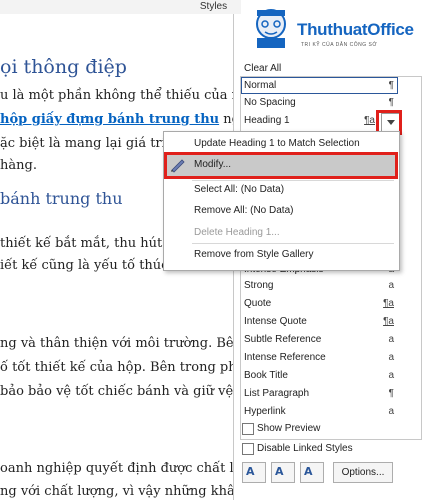  I want to click on doc-line: iết kế cũng là yếu tố thúc đẩ, so click(94, 265).